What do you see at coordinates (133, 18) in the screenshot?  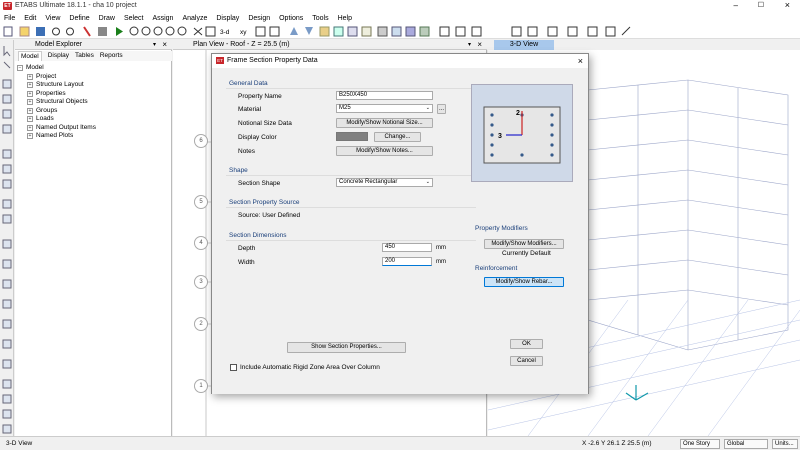 I see `menu-select: Select` at bounding box center [133, 18].